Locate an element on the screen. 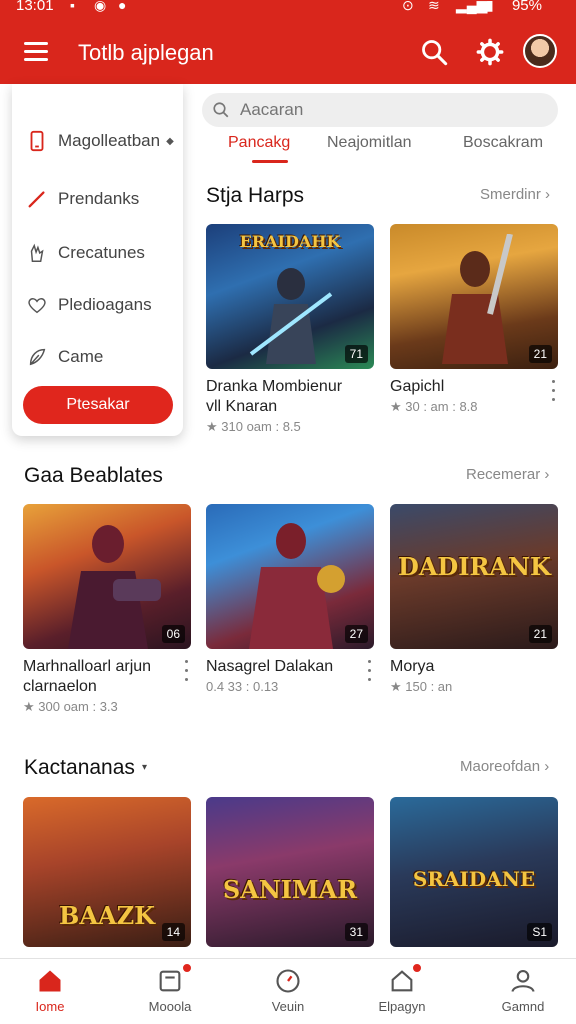  badge: S1 is located at coordinates (539, 932).